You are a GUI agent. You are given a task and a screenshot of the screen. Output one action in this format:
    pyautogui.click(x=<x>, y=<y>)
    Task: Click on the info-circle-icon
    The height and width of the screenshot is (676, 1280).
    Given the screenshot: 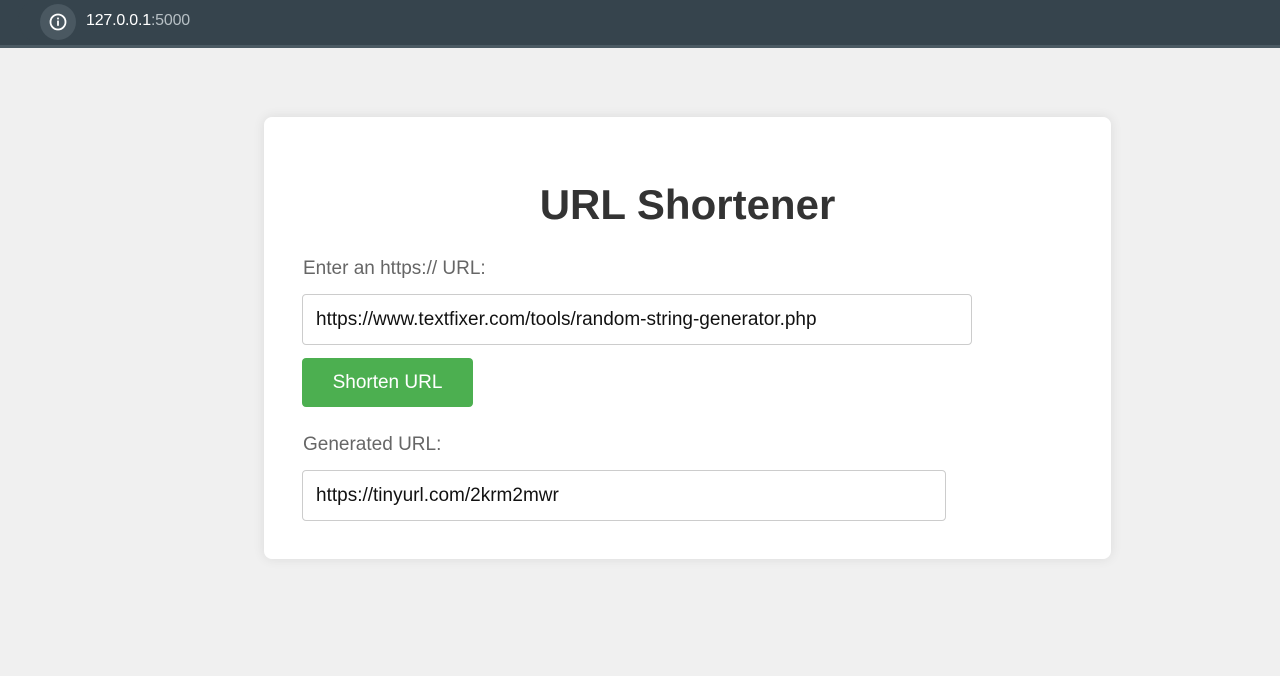 What is the action you would take?
    pyautogui.click(x=58, y=22)
    